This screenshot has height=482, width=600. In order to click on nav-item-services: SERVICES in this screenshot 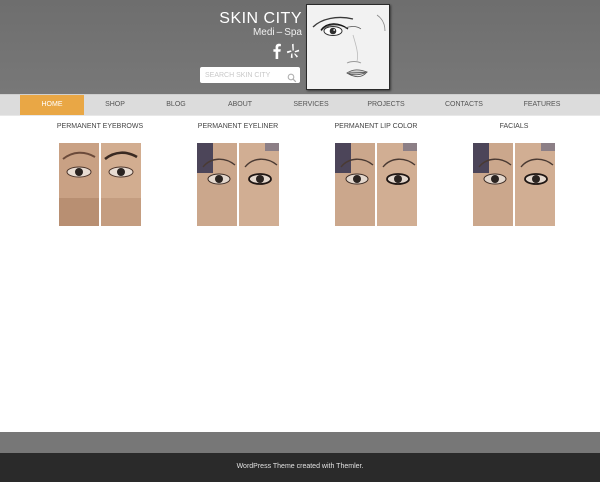, I will do `click(311, 105)`.